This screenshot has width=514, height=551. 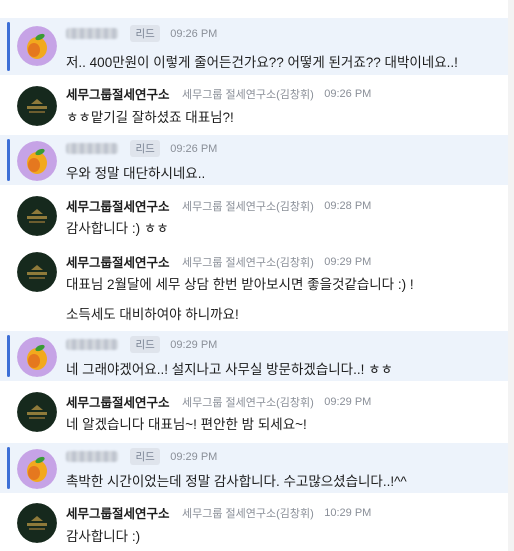 What do you see at coordinates (117, 228) in the screenshot?
I see `message-text: 감사합니다 :) ㅎㅎ` at bounding box center [117, 228].